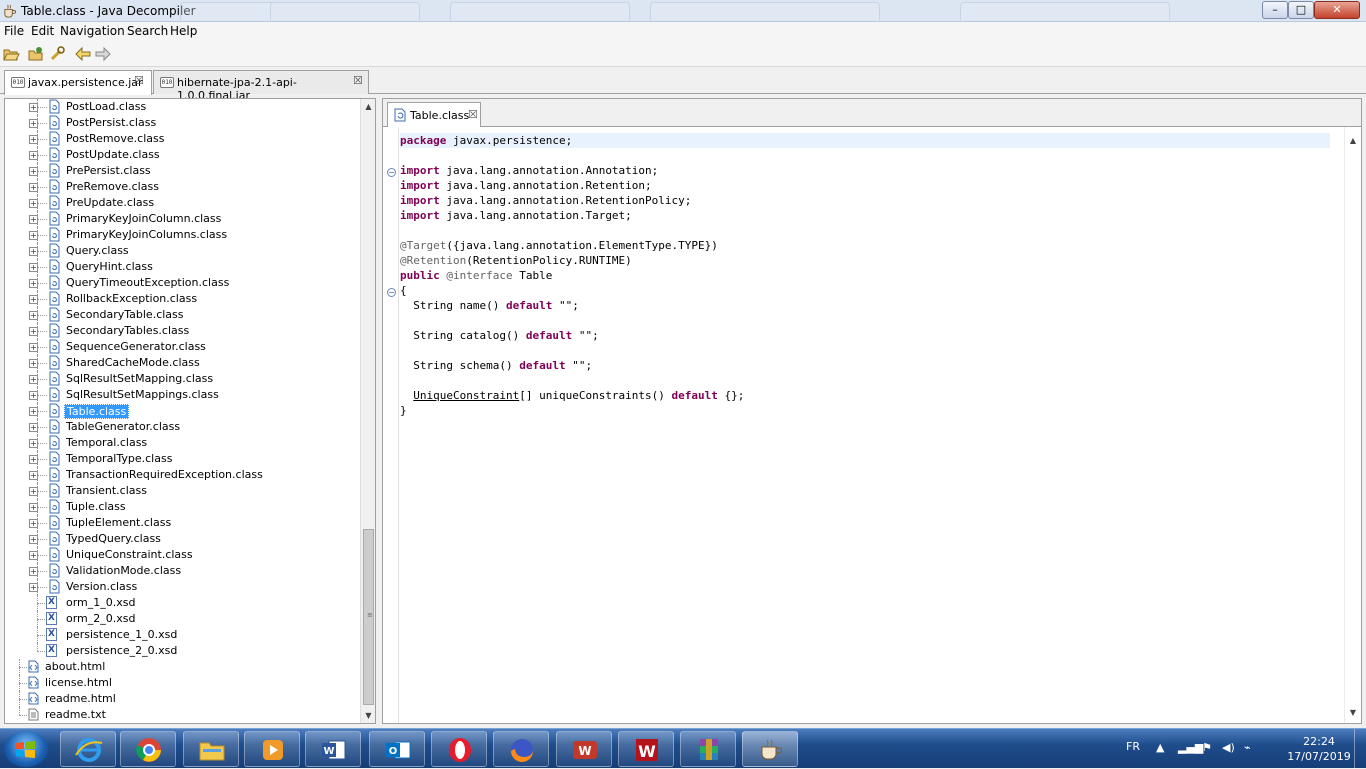 Image resolution: width=1366 pixels, height=769 pixels. Describe the element at coordinates (183, 411) in the screenshot. I see `tree-item: + Table.class` at that location.